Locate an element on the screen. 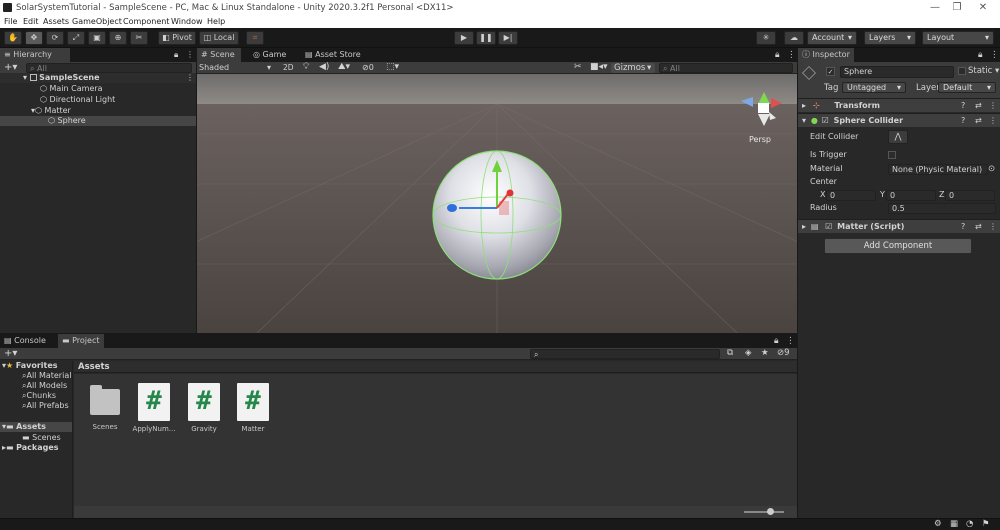 Image resolution: width=1000 pixels, height=530 pixels. close-icon: ✕ is located at coordinates (983, 8).